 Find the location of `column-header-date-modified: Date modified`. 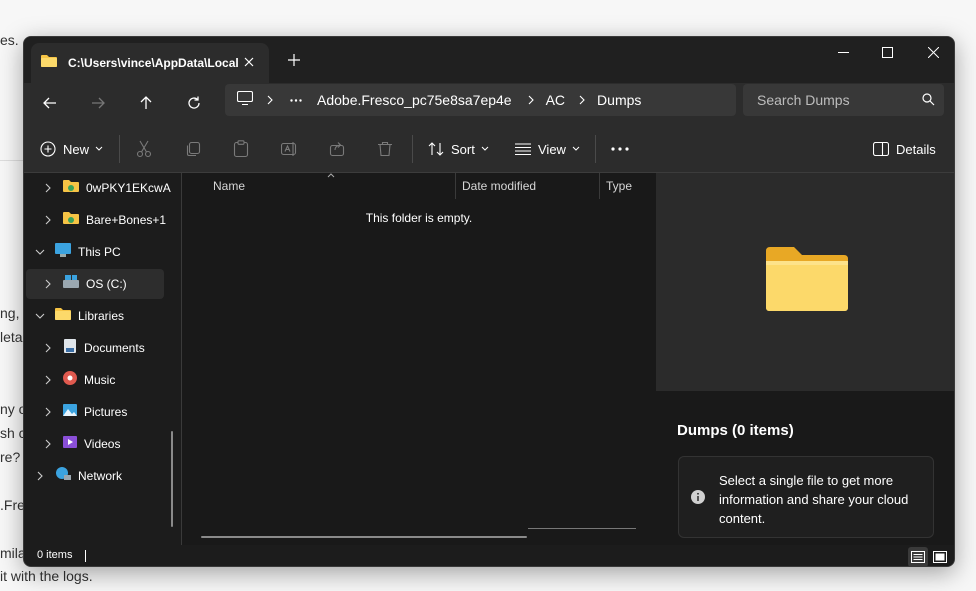

column-header-date-modified: Date modified is located at coordinates (499, 186).